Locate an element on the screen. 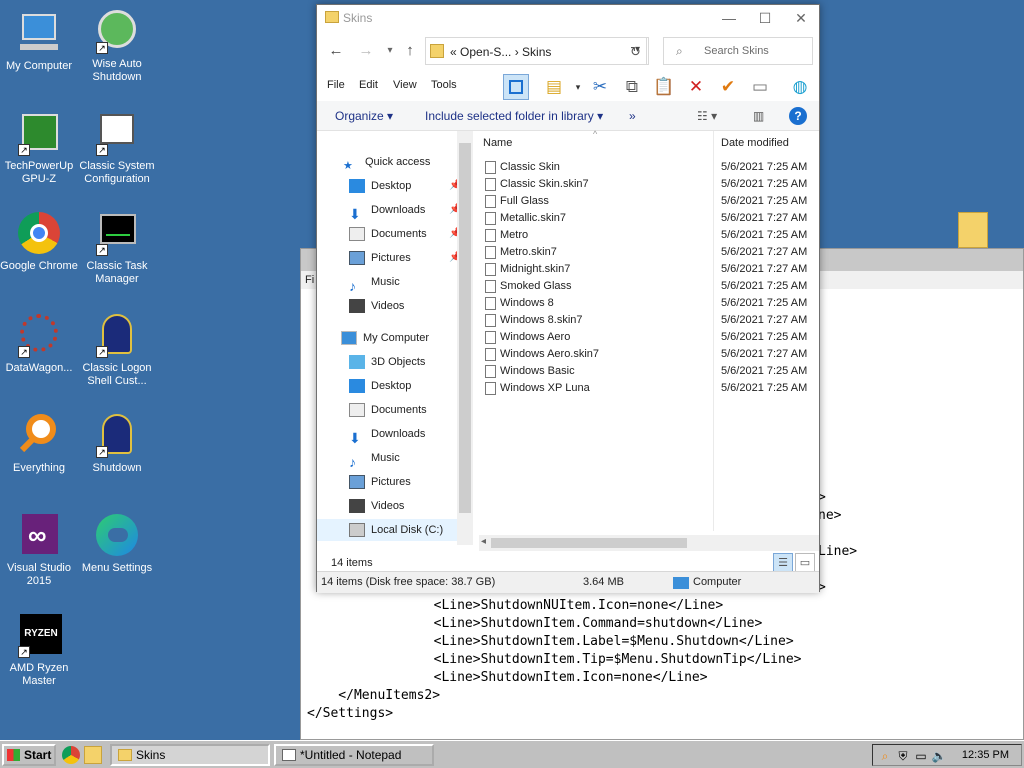 The image size is (1024, 768). desktop-icon-classic-task-manager: ↗ Classic Task Manager is located at coordinates (117, 248).